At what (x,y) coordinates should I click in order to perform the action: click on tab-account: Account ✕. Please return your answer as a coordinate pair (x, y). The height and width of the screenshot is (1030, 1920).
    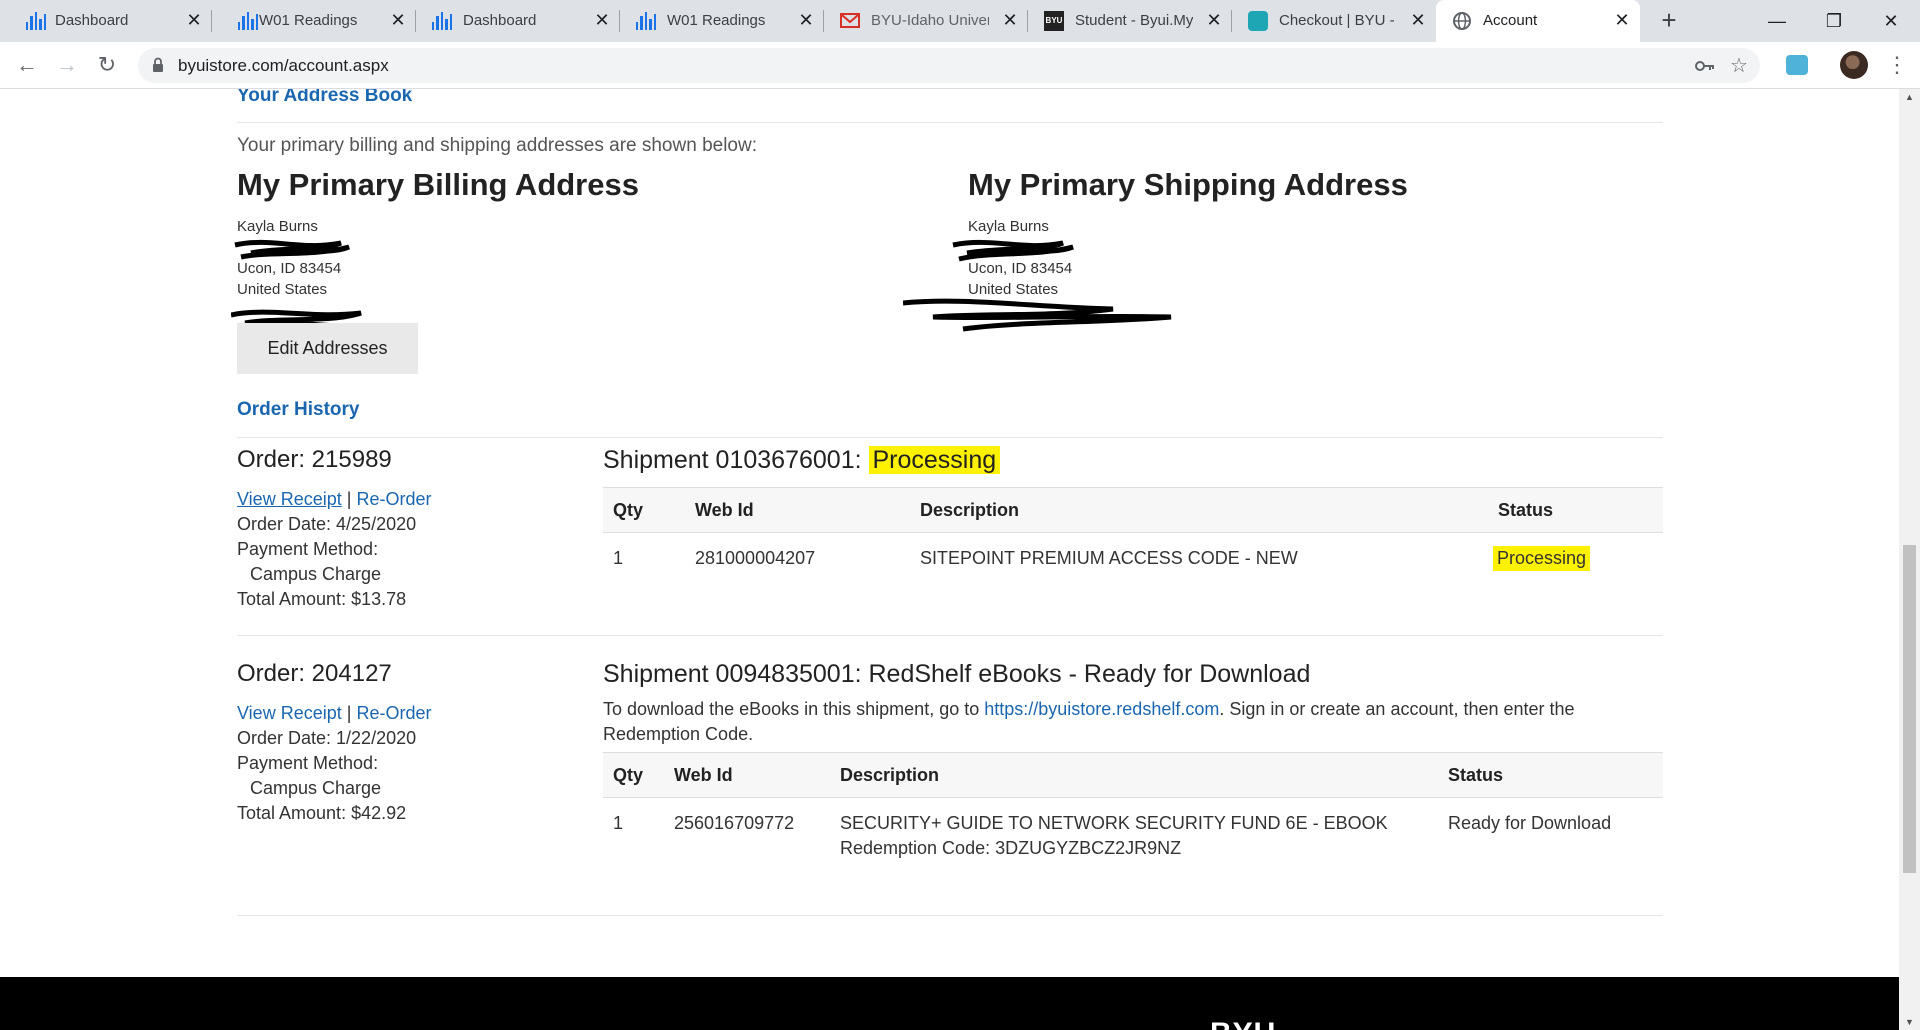
    Looking at the image, I should click on (1538, 21).